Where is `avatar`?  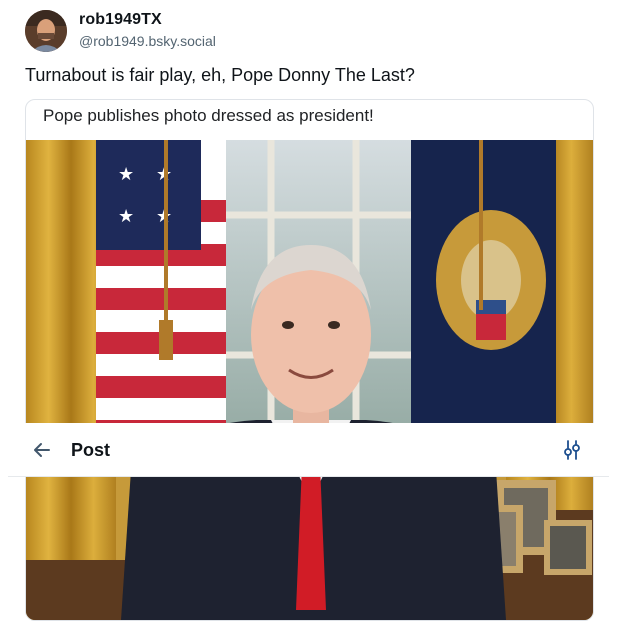 avatar is located at coordinates (46, 31).